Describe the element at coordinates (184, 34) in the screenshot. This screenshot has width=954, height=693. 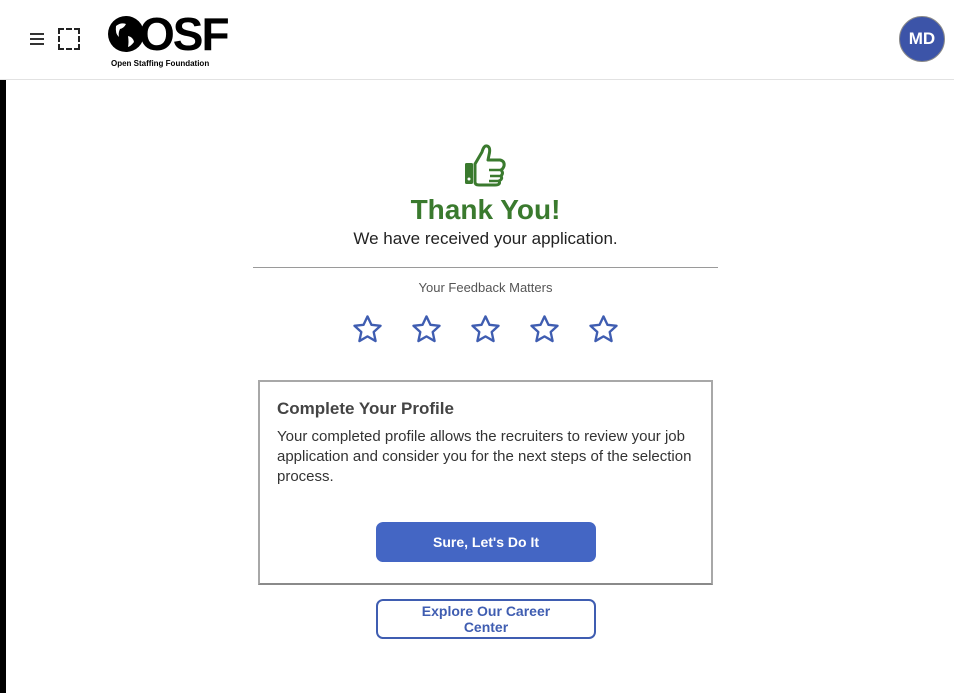
I see `logo-text: OSF` at that location.